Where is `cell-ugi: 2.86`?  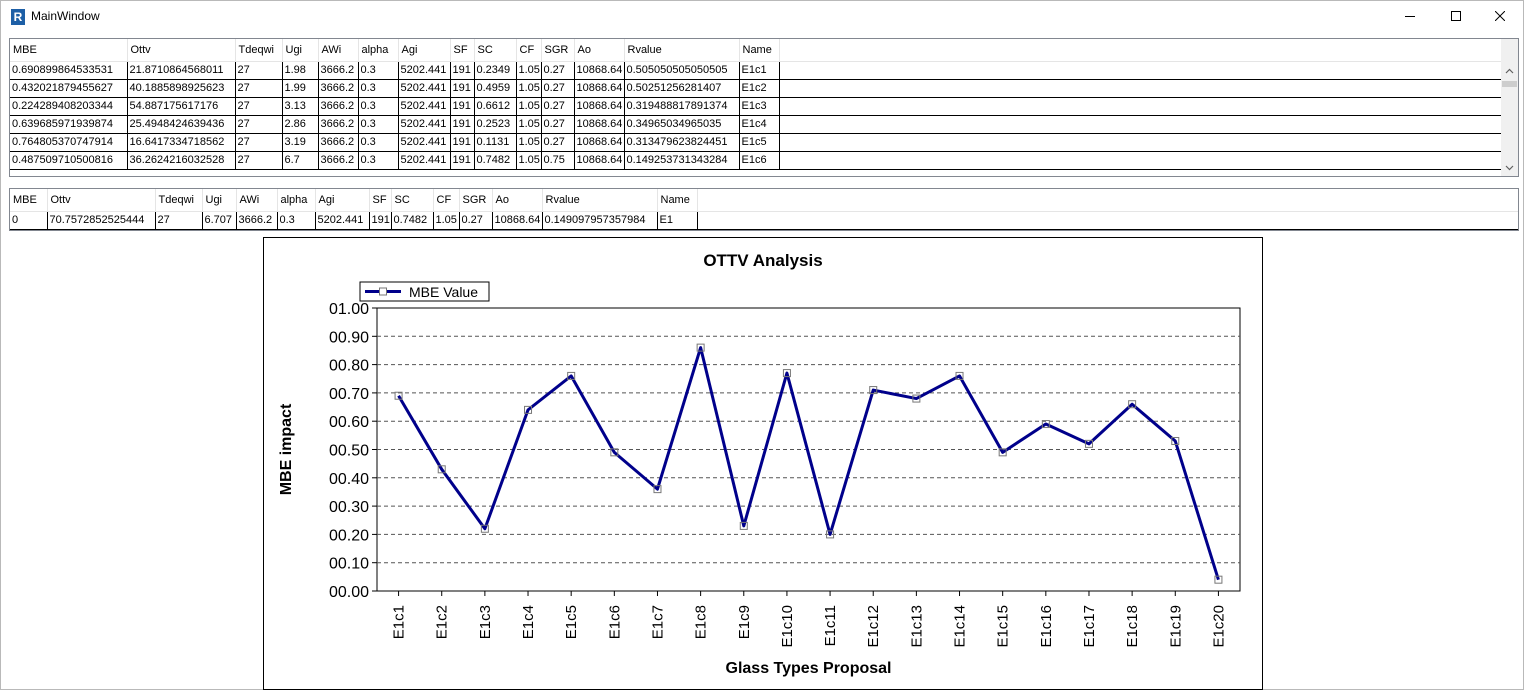
cell-ugi: 2.86 is located at coordinates (300, 124).